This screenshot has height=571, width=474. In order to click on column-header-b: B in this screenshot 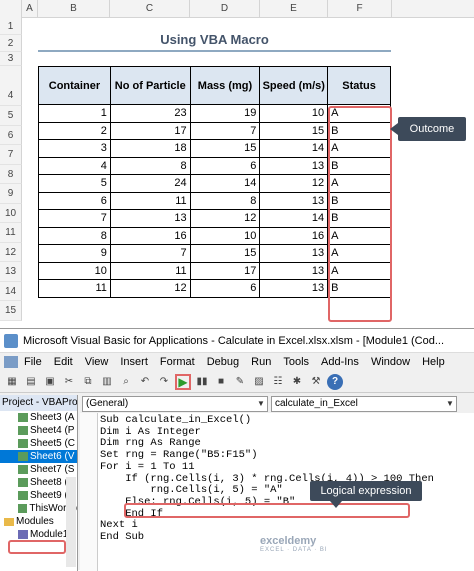, I will do `click(74, 9)`.